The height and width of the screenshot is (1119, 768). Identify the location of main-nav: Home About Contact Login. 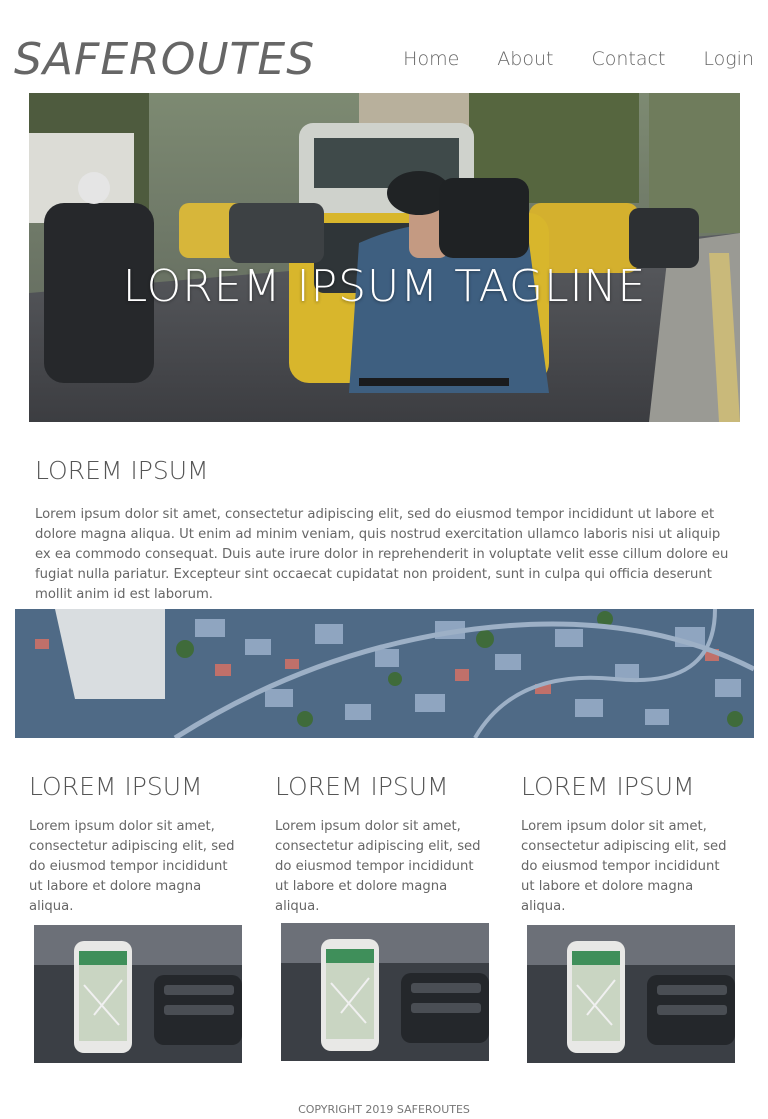
(578, 59).